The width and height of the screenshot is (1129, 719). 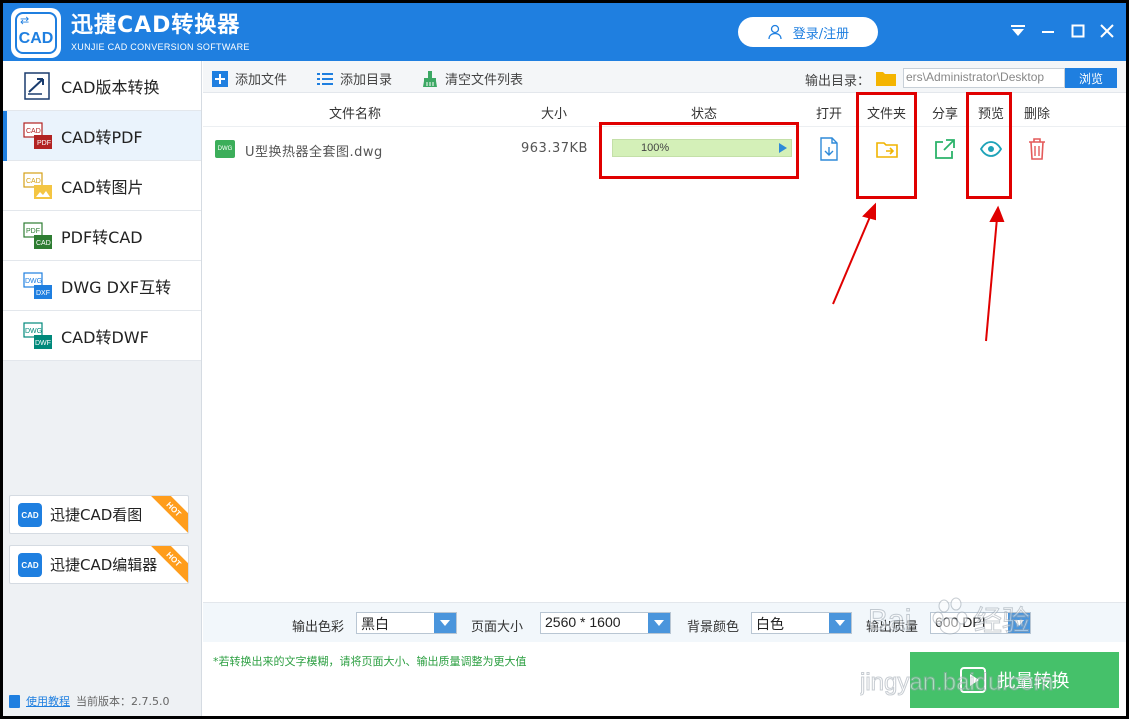 I want to click on sidebar-item-label: PDF转CAD, so click(x=102, y=237).